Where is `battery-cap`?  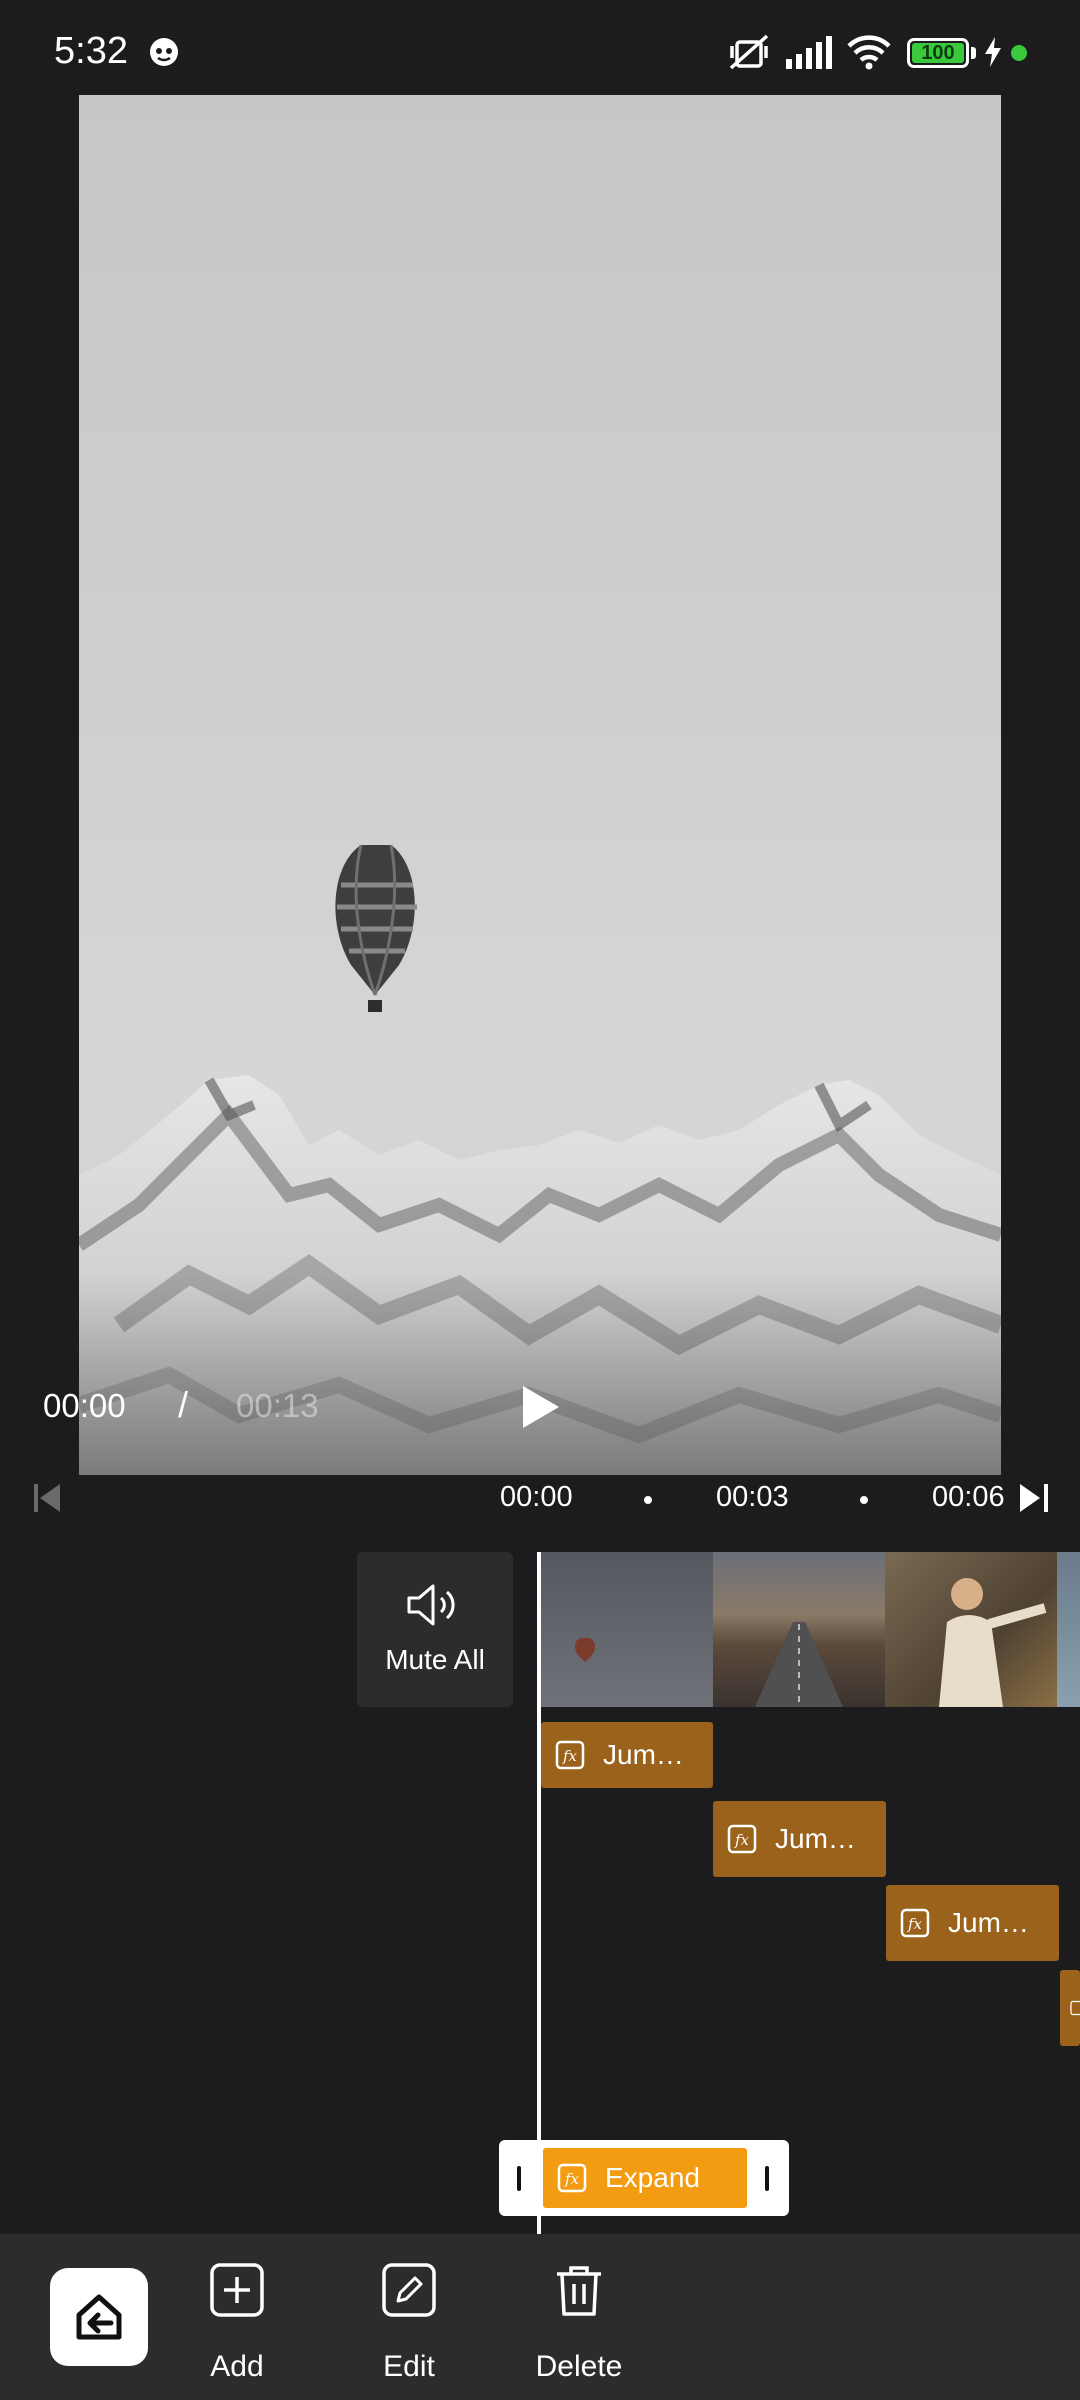
battery-cap is located at coordinates (973, 53).